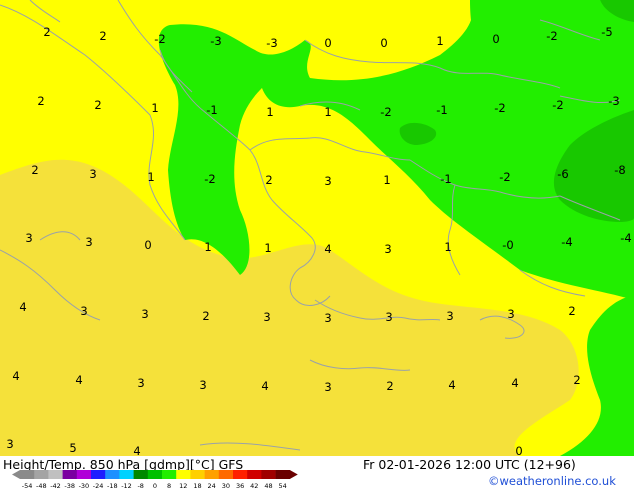 The image size is (634, 490). Describe the element at coordinates (155, 486) in the screenshot. I see `colorbar-tick-label: 0` at that location.